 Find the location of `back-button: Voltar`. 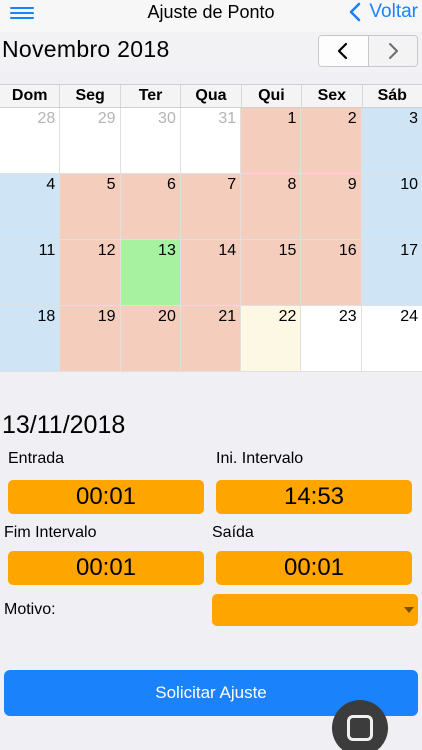

back-button: Voltar is located at coordinates (381, 12).